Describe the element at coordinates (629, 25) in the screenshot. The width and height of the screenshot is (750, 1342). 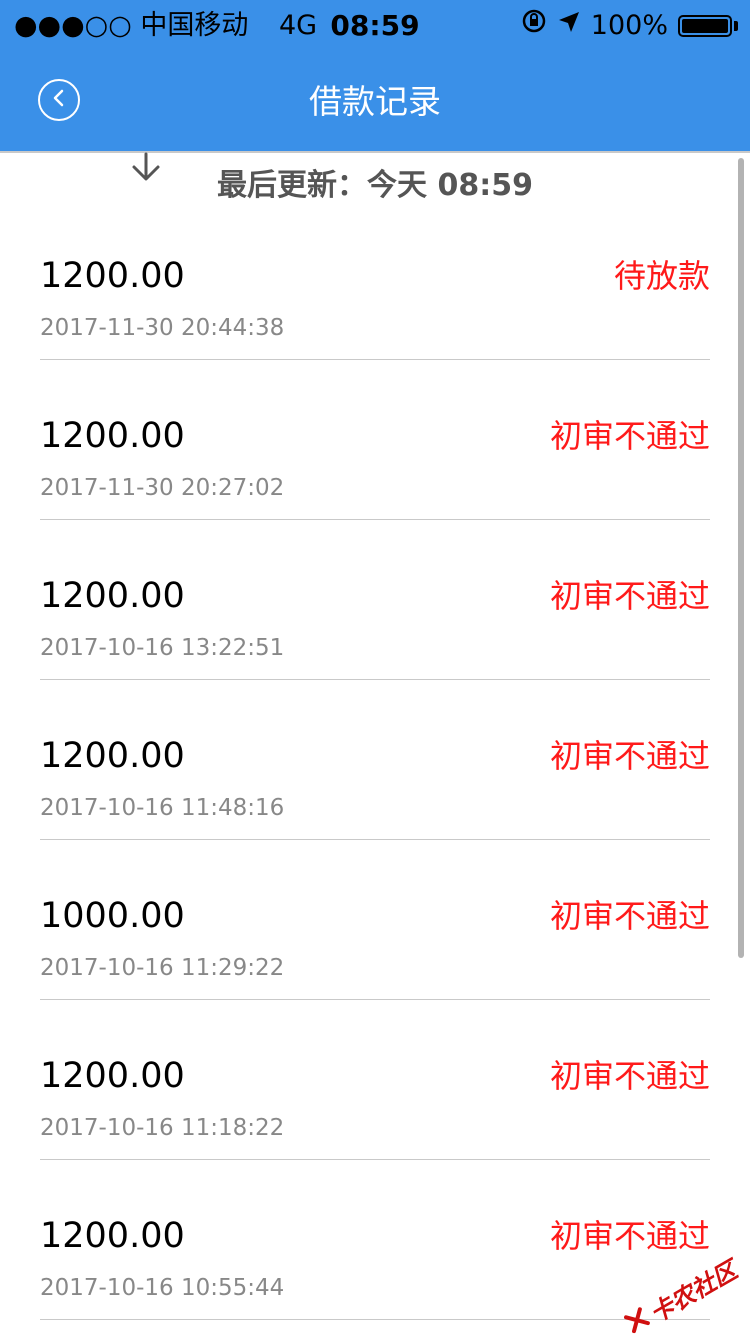
I see `battery-percent: 100%` at that location.